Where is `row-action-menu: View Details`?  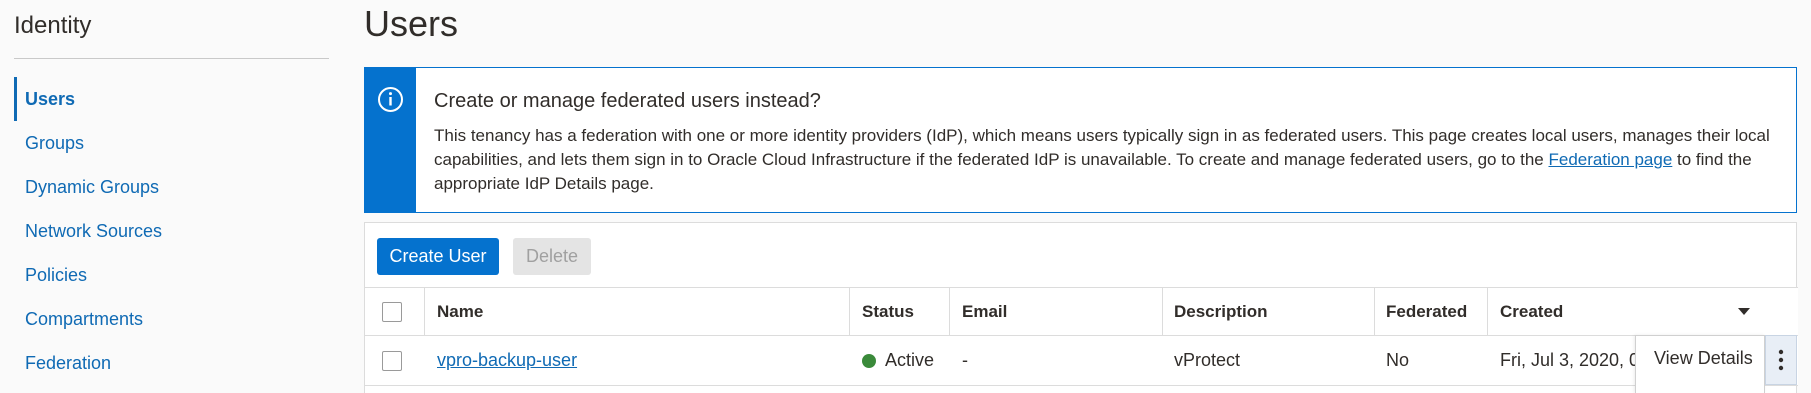 row-action-menu: View Details is located at coordinates (1700, 364).